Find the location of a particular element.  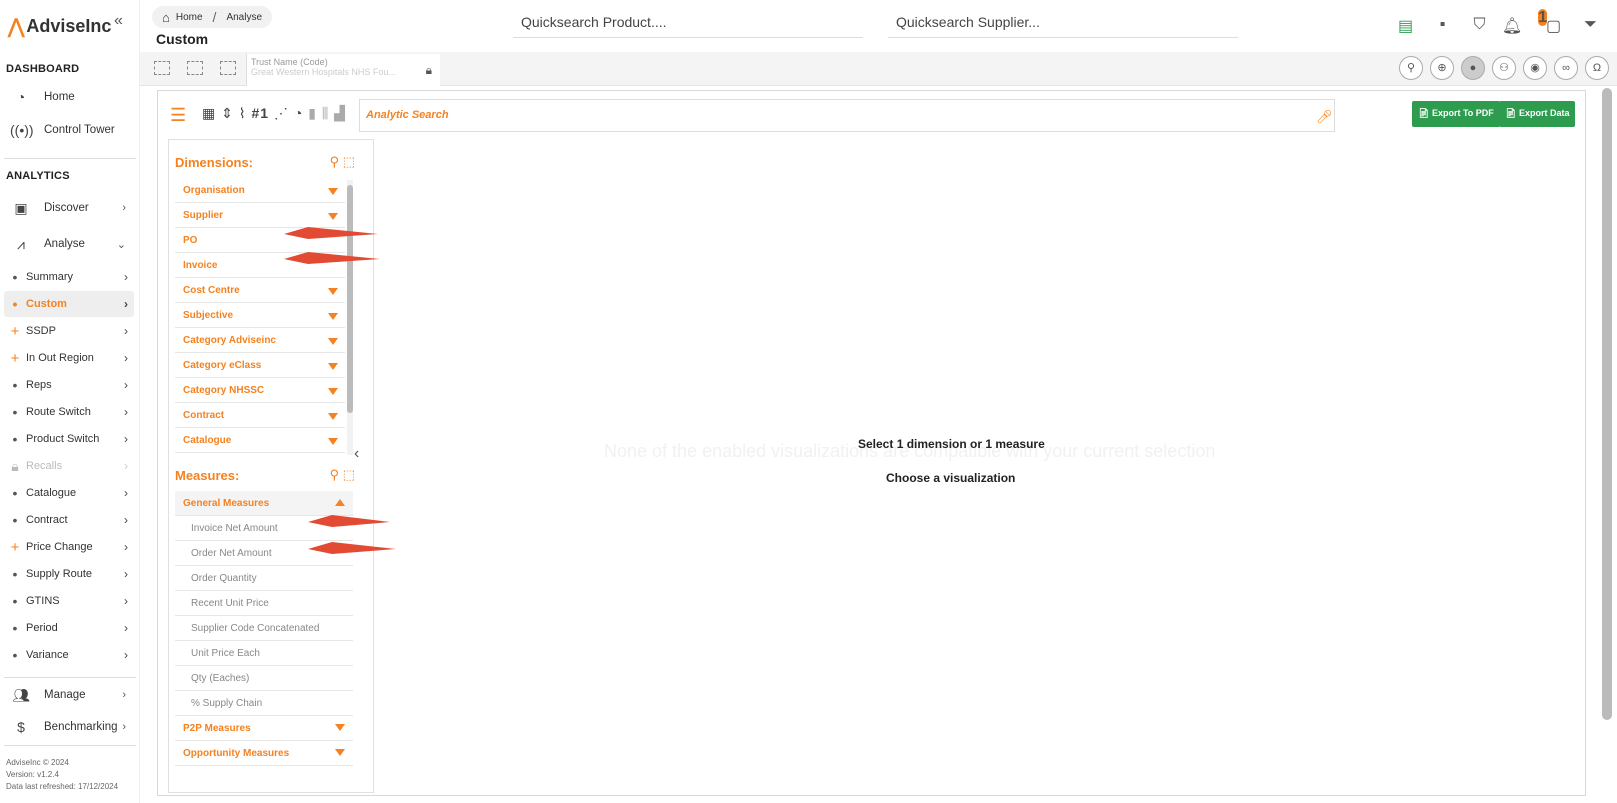

sidebar-item-label: Catalogue is located at coordinates (51, 493).